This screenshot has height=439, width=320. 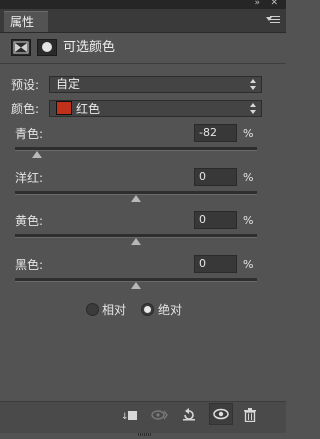 I want to click on preset-value: 自定, so click(x=68, y=84).